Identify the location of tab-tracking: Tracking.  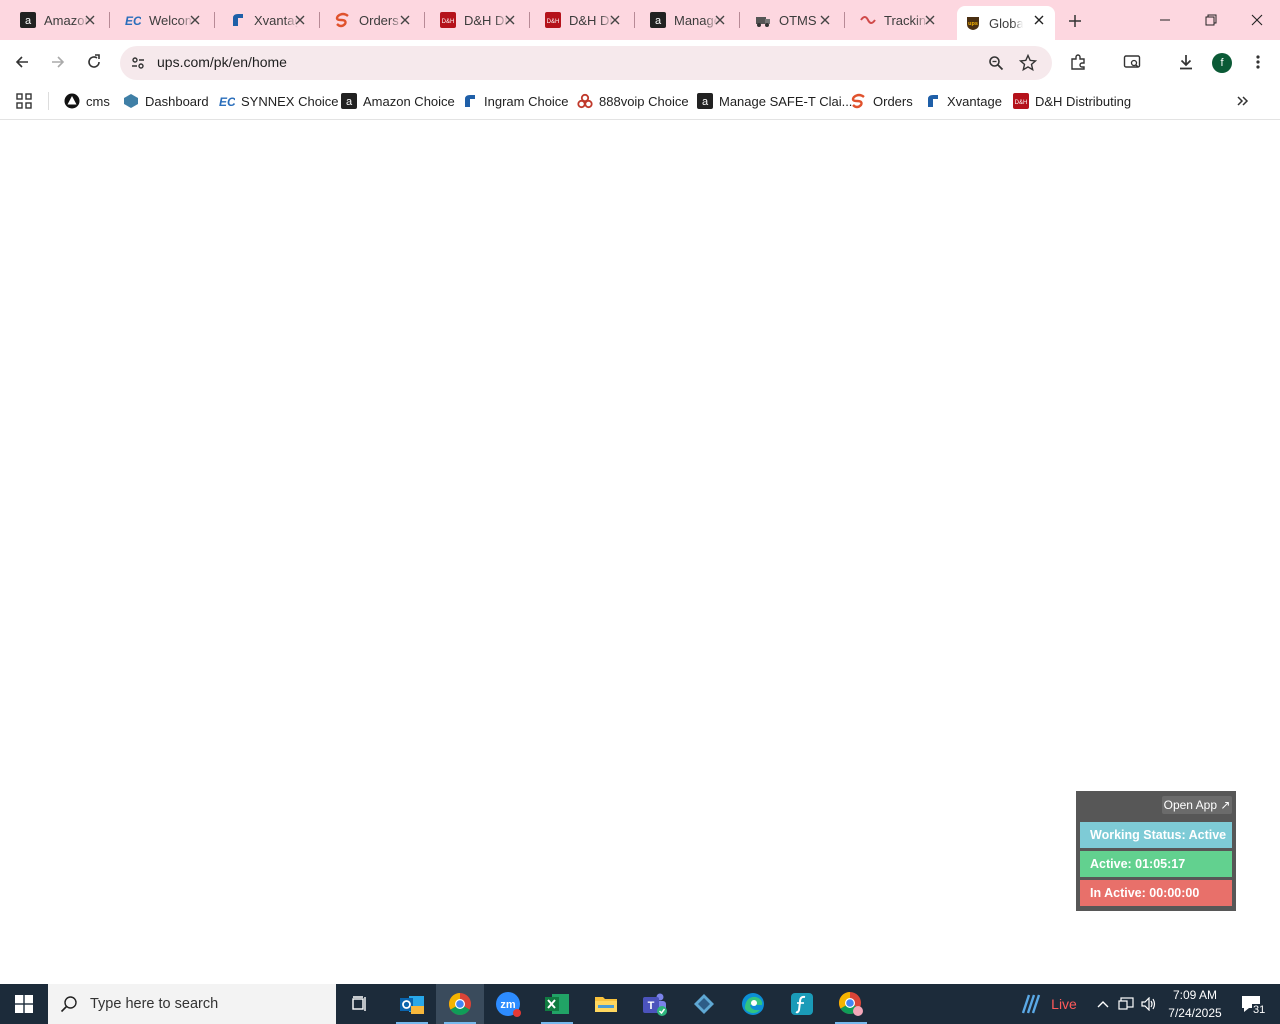
(895, 20).